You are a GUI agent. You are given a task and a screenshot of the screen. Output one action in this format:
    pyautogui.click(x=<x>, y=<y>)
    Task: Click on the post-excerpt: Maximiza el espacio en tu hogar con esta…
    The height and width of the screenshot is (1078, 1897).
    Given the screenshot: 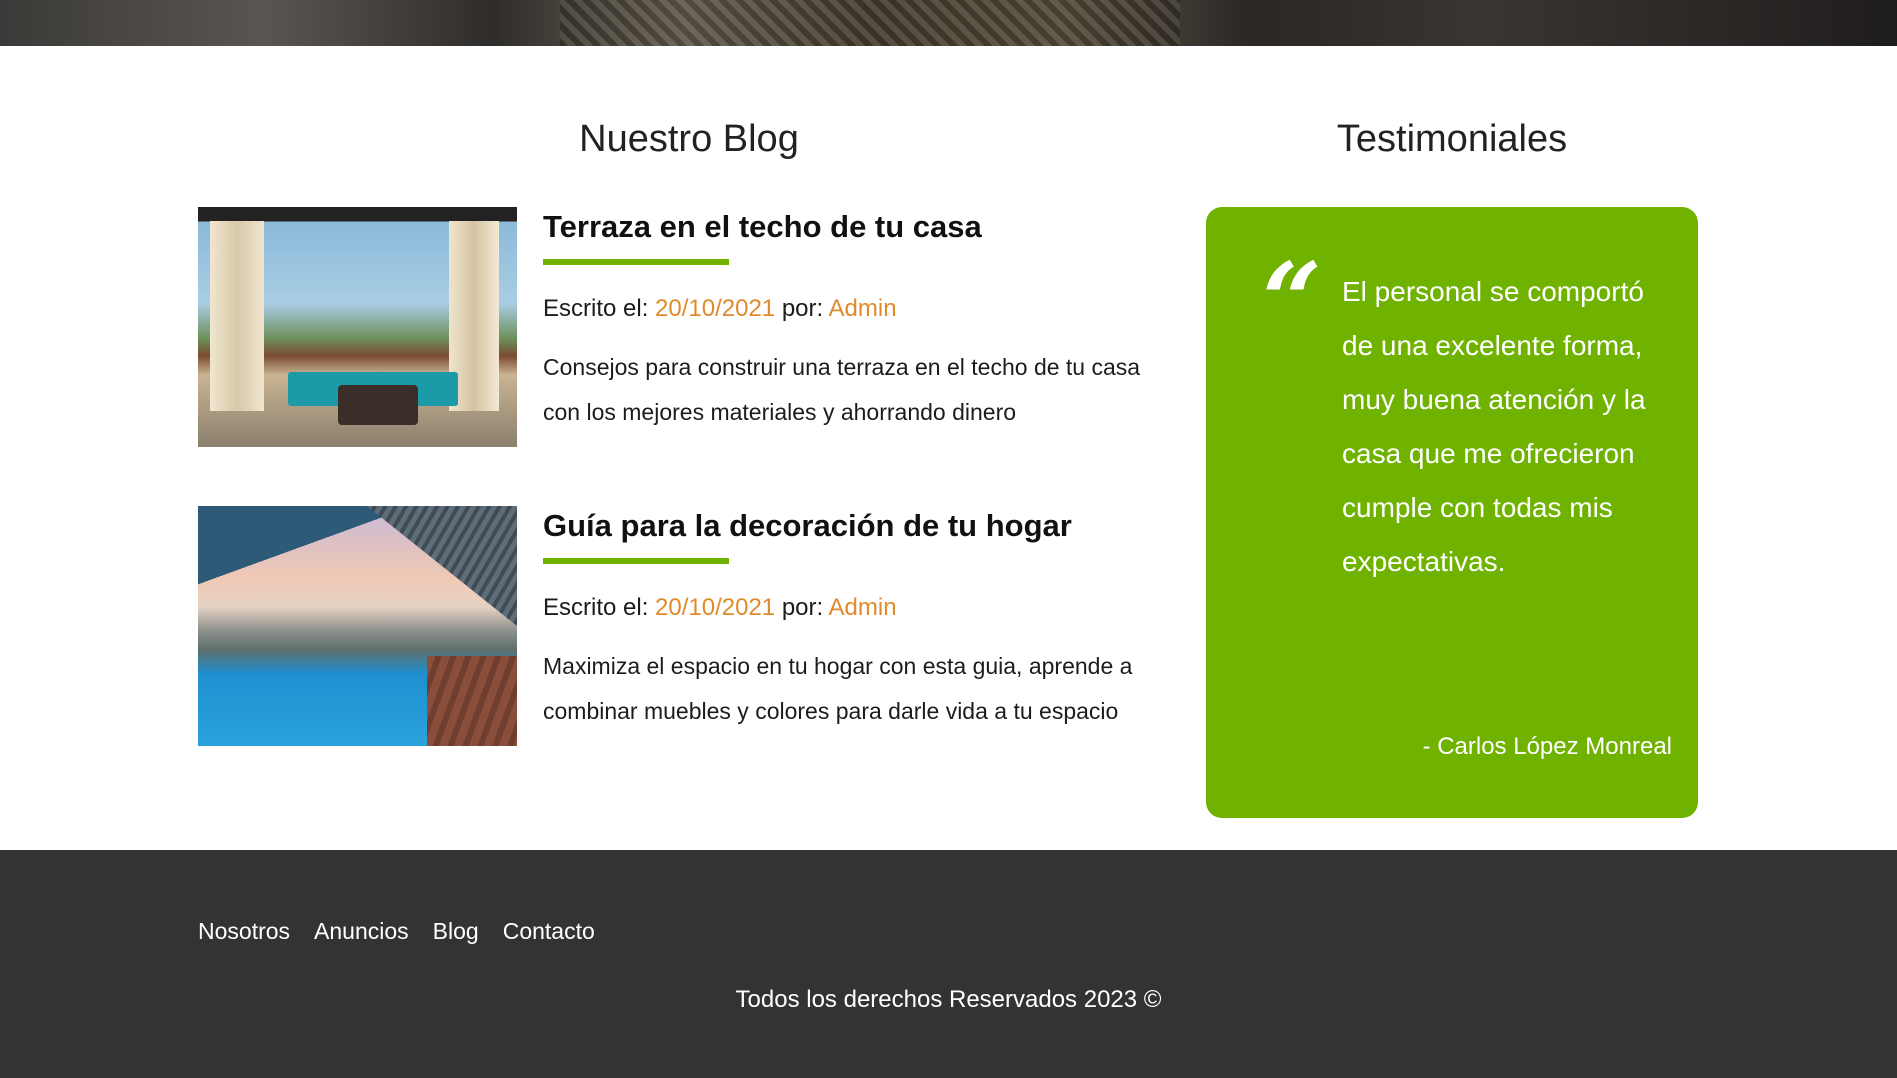 What is the action you would take?
    pyautogui.click(x=838, y=689)
    